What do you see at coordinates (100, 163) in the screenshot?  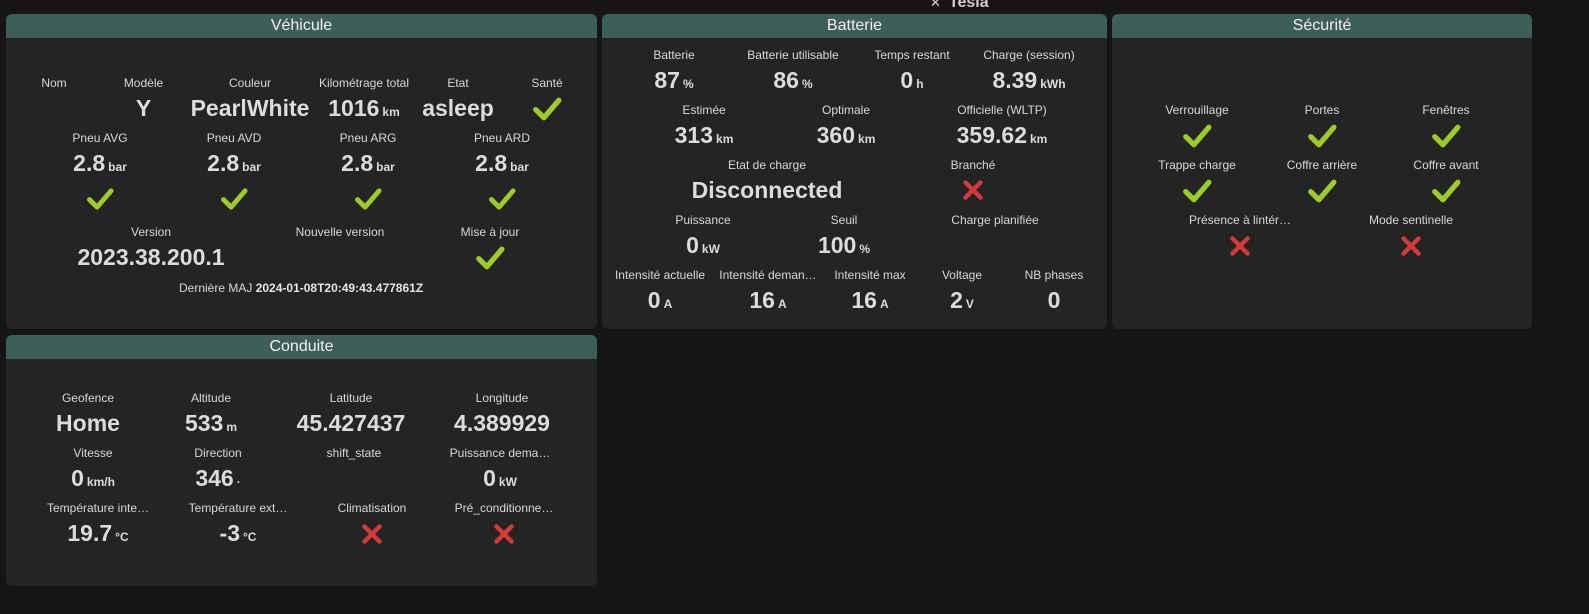 I see `pneu-avg-value: 2.8 bar` at bounding box center [100, 163].